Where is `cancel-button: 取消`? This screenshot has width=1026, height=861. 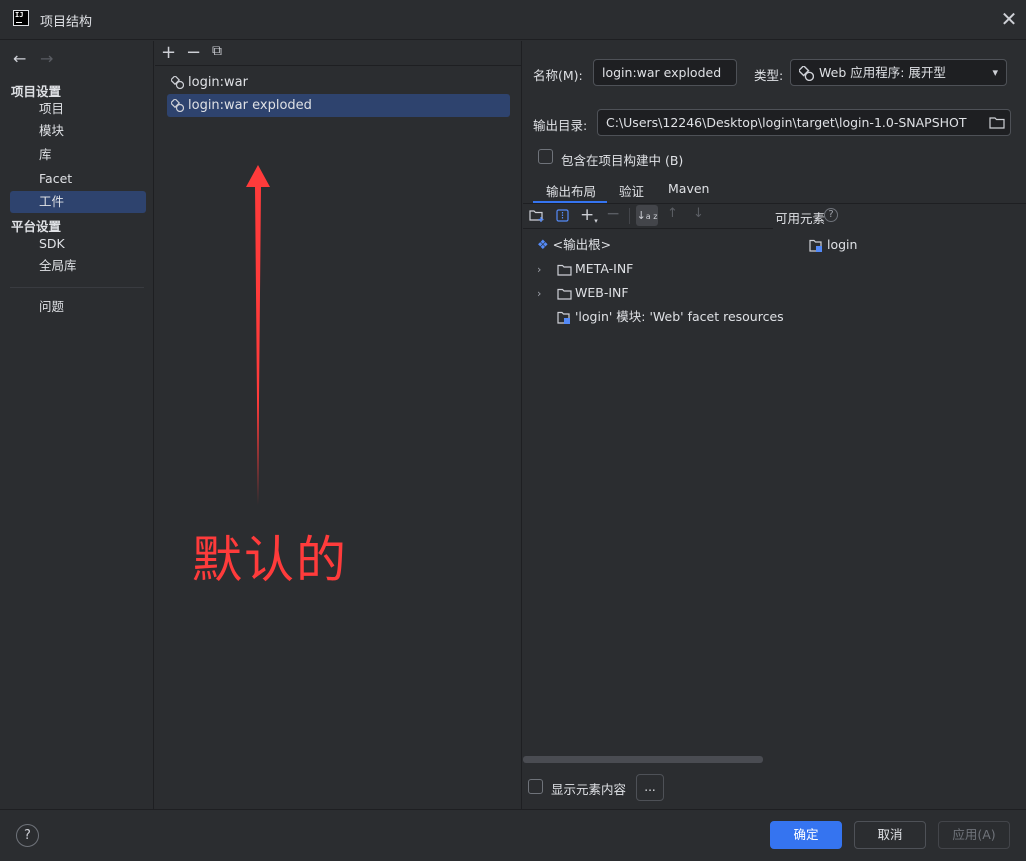 cancel-button: 取消 is located at coordinates (890, 835).